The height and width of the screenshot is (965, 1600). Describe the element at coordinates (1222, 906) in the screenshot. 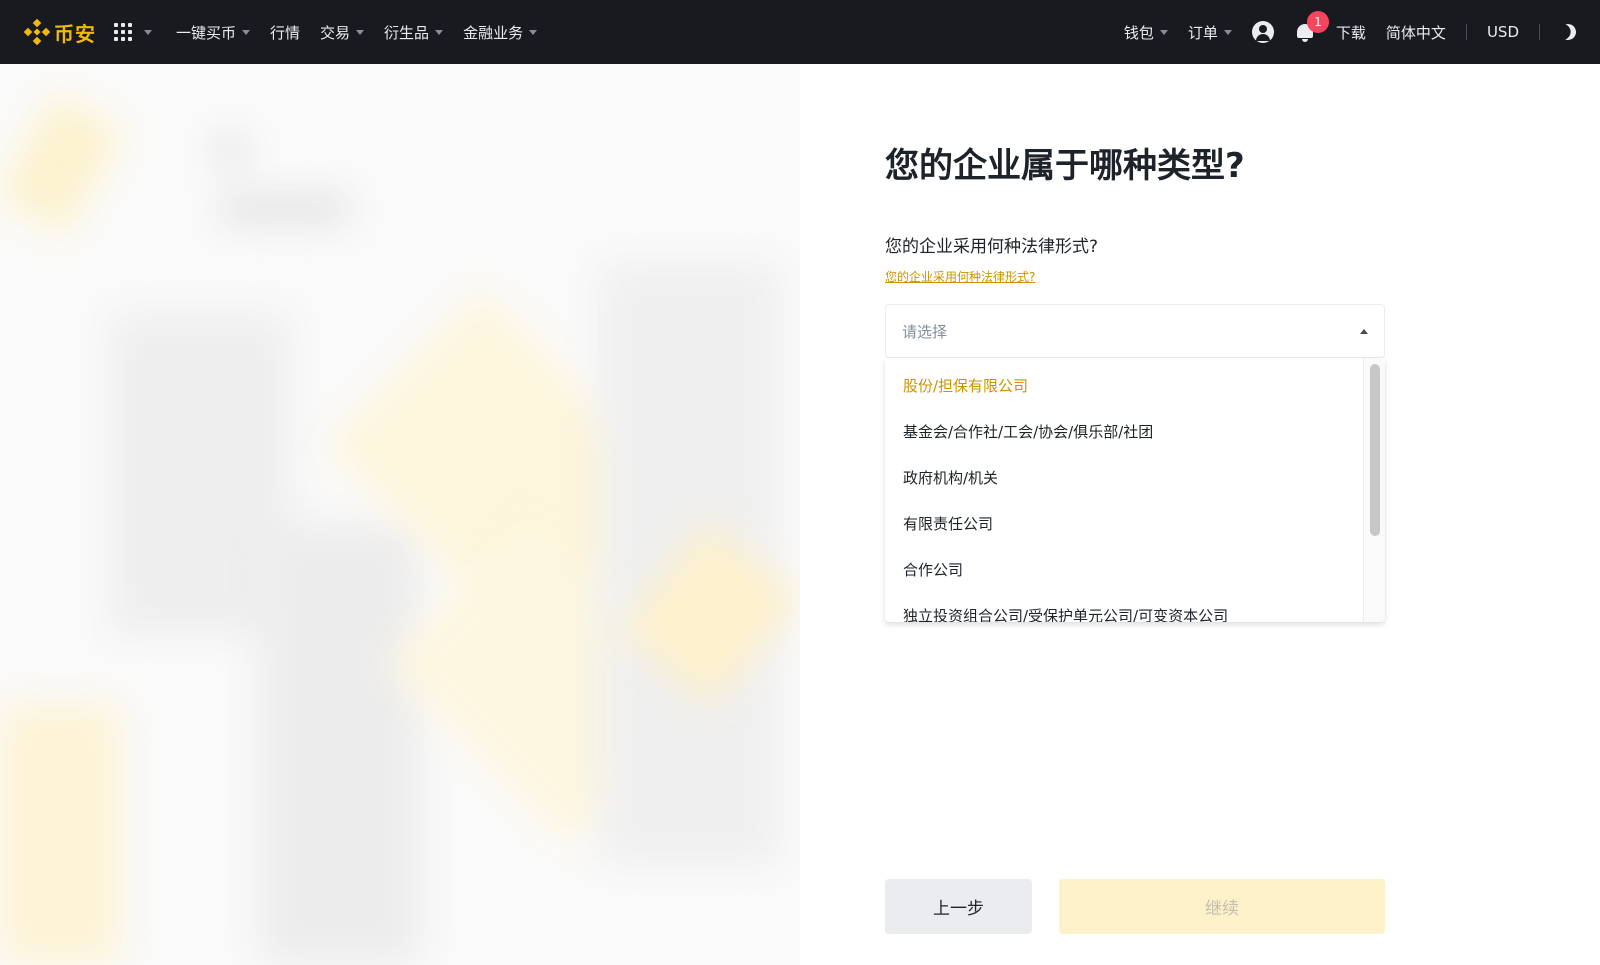

I see `continue-button: 继续` at that location.